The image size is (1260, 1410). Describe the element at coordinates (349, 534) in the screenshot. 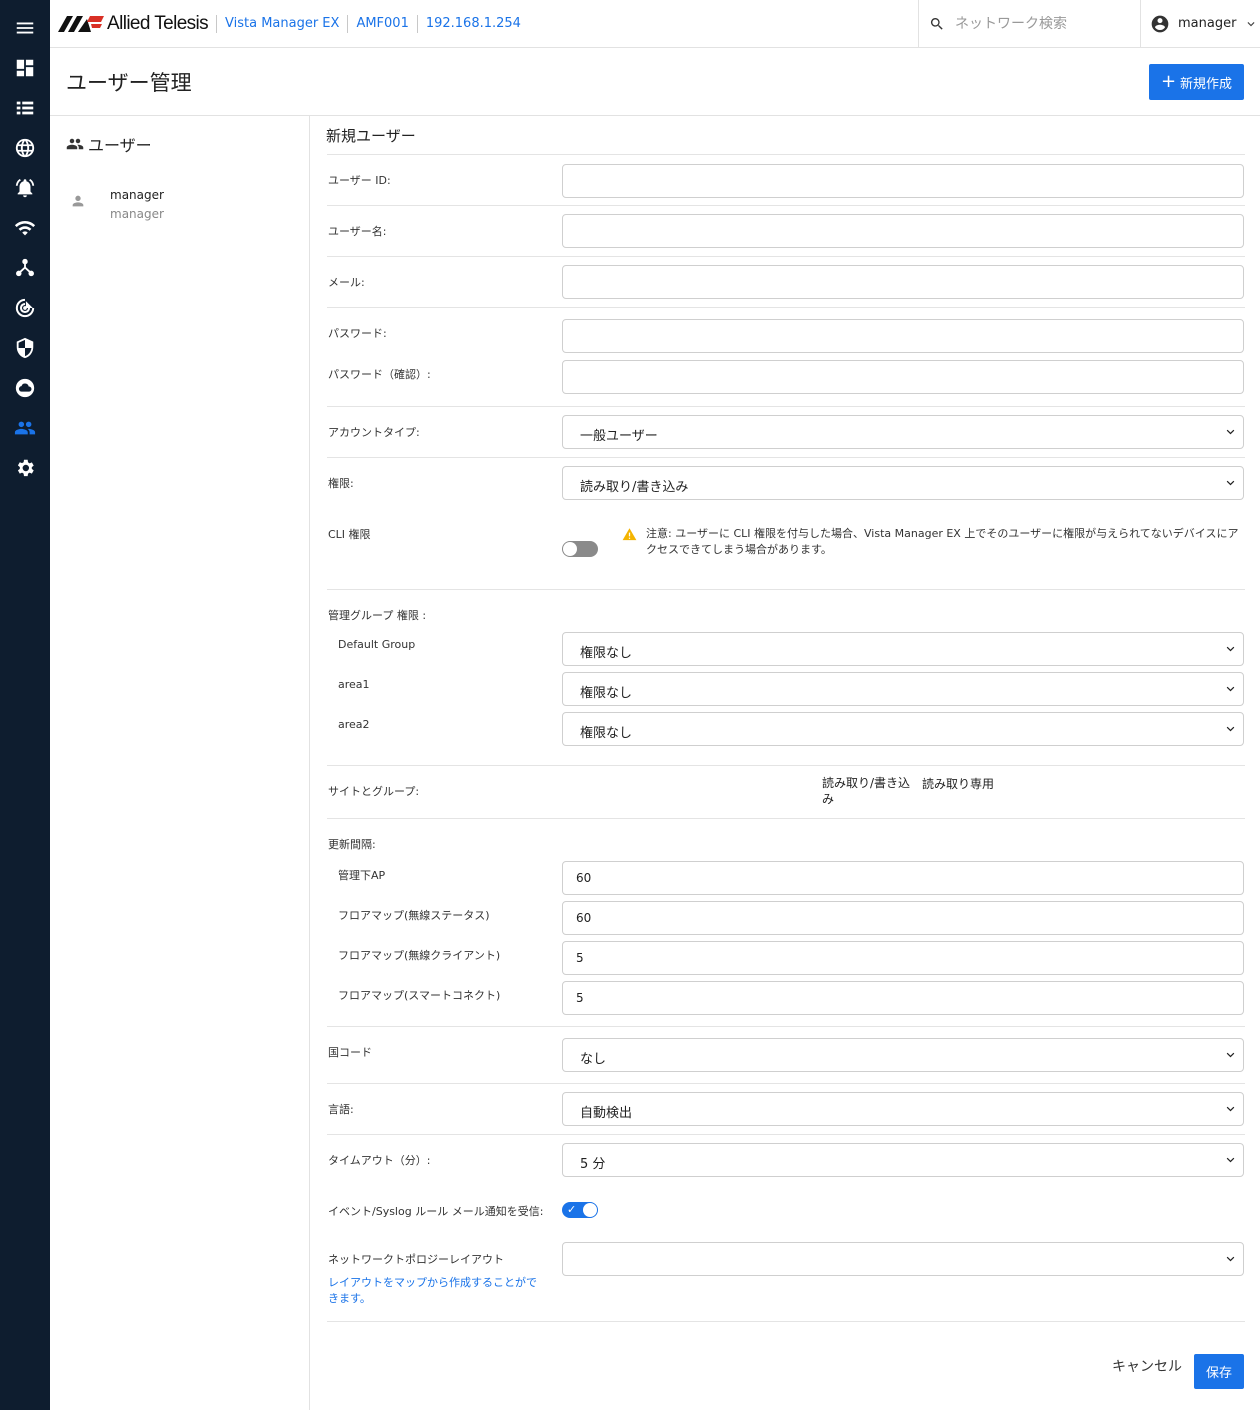

I see `cli-permission-label: CLI 権限` at that location.